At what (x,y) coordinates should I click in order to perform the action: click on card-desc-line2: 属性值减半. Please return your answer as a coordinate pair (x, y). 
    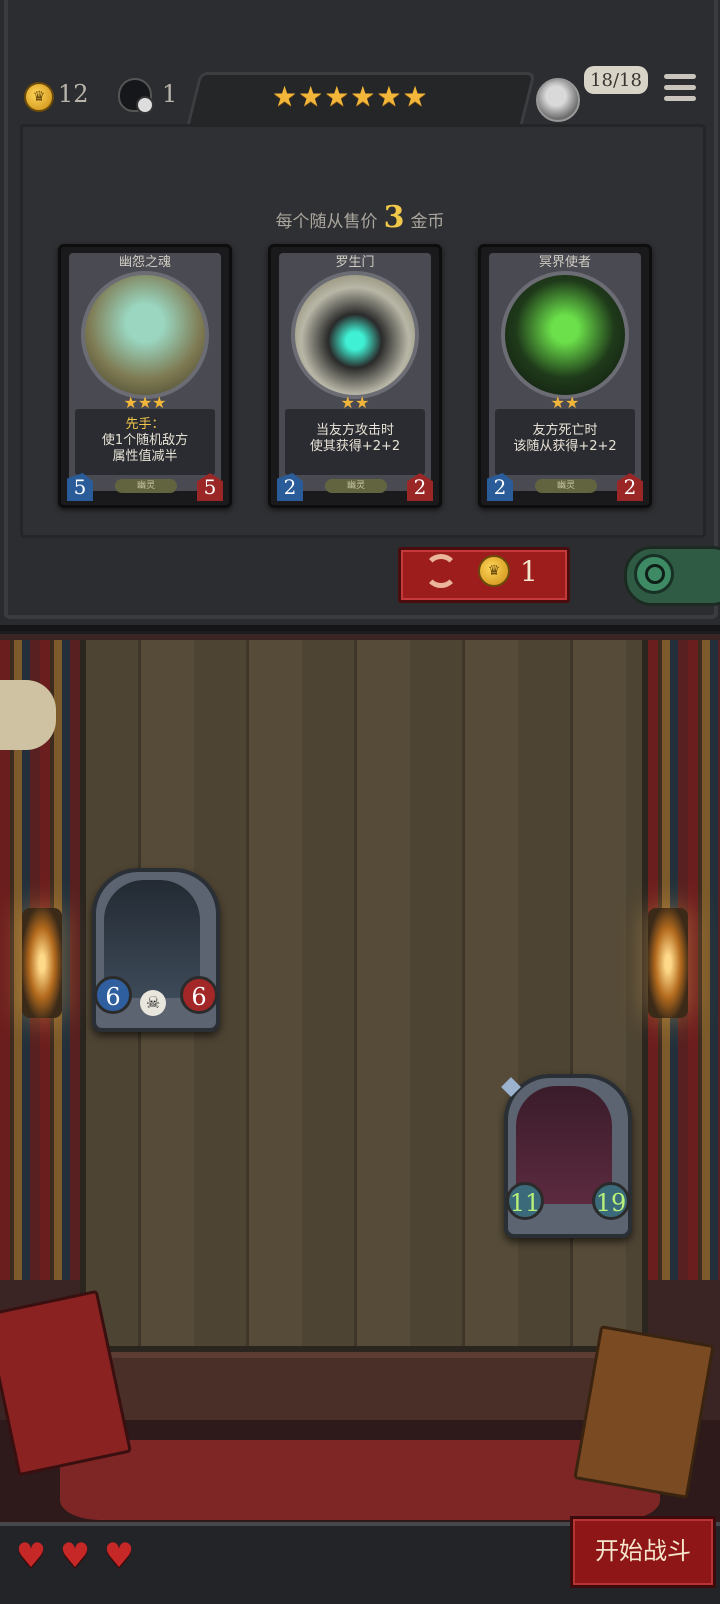
    Looking at the image, I should click on (145, 456).